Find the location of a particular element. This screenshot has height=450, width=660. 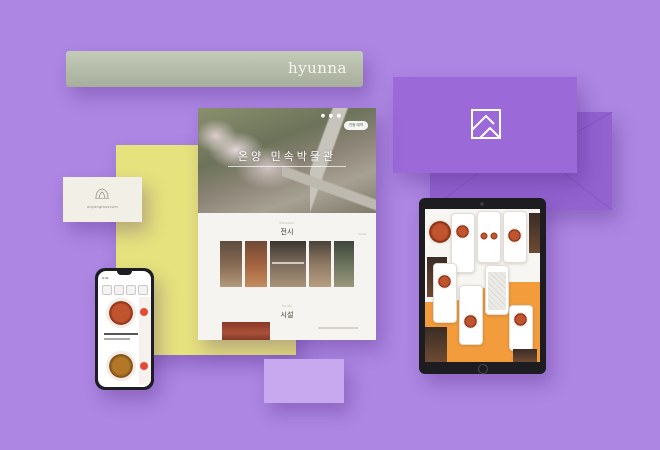

hero-nav-dots: ● ● ● is located at coordinates (331, 116).